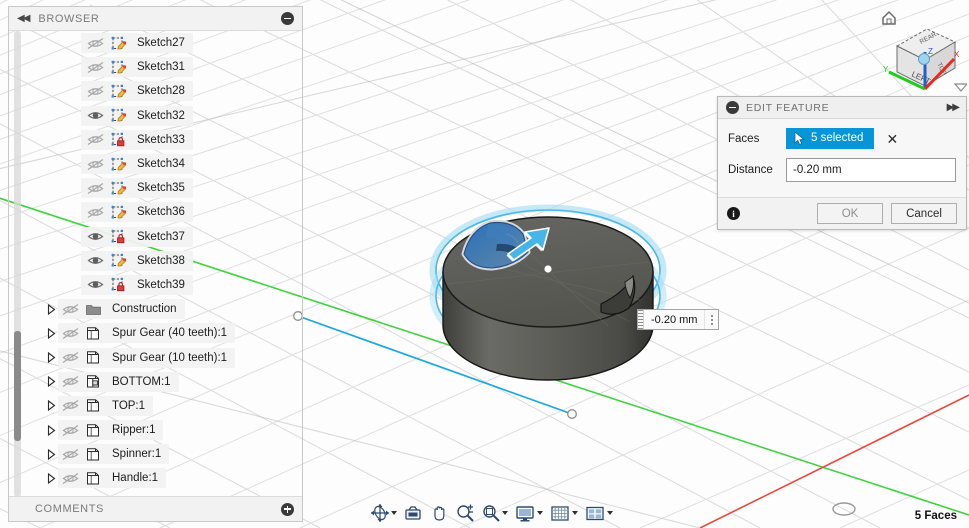  What do you see at coordinates (155, 261) in the screenshot?
I see `tree-row: Sketch38` at bounding box center [155, 261].